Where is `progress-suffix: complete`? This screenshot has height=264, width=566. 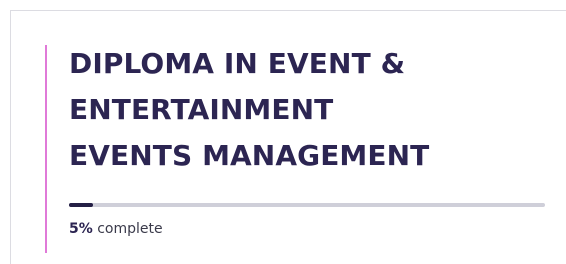 progress-suffix: complete is located at coordinates (130, 229).